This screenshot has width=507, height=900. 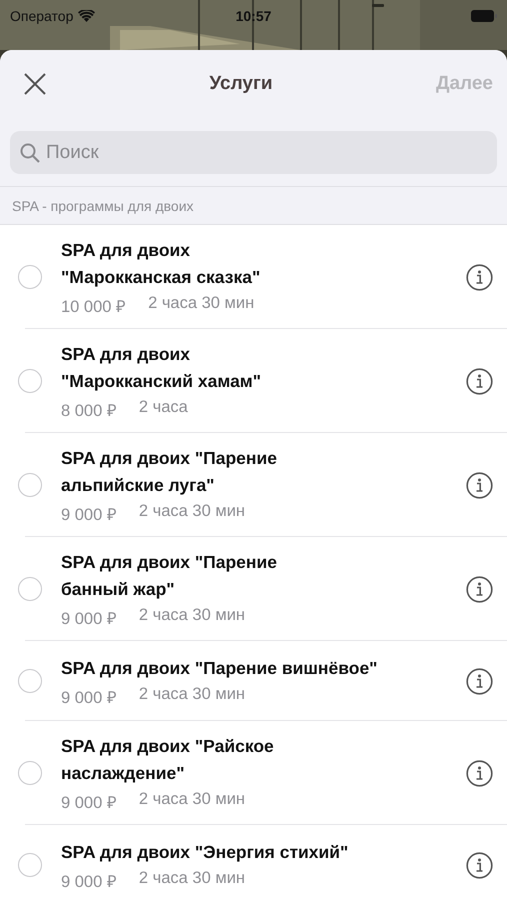 What do you see at coordinates (169, 472) in the screenshot?
I see `service-title: SPA для двоих "Парение альпийские луга"` at bounding box center [169, 472].